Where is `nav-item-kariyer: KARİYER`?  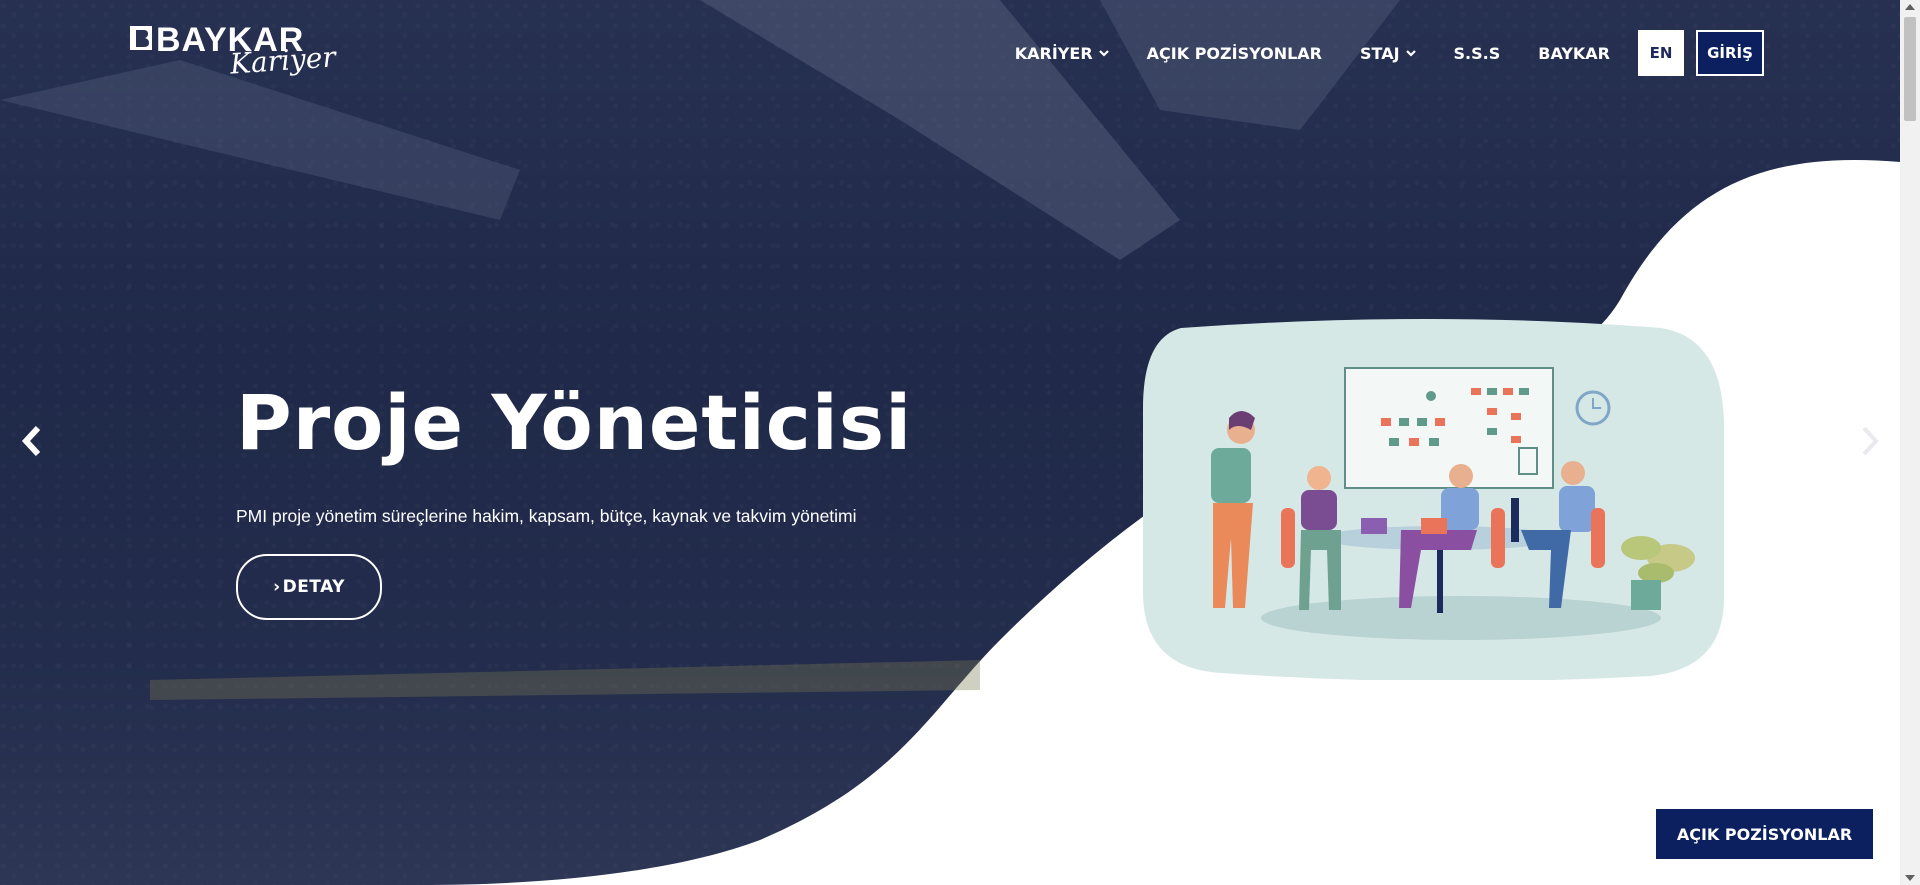
nav-item-kariyer: KARİYER is located at coordinates (1062, 53).